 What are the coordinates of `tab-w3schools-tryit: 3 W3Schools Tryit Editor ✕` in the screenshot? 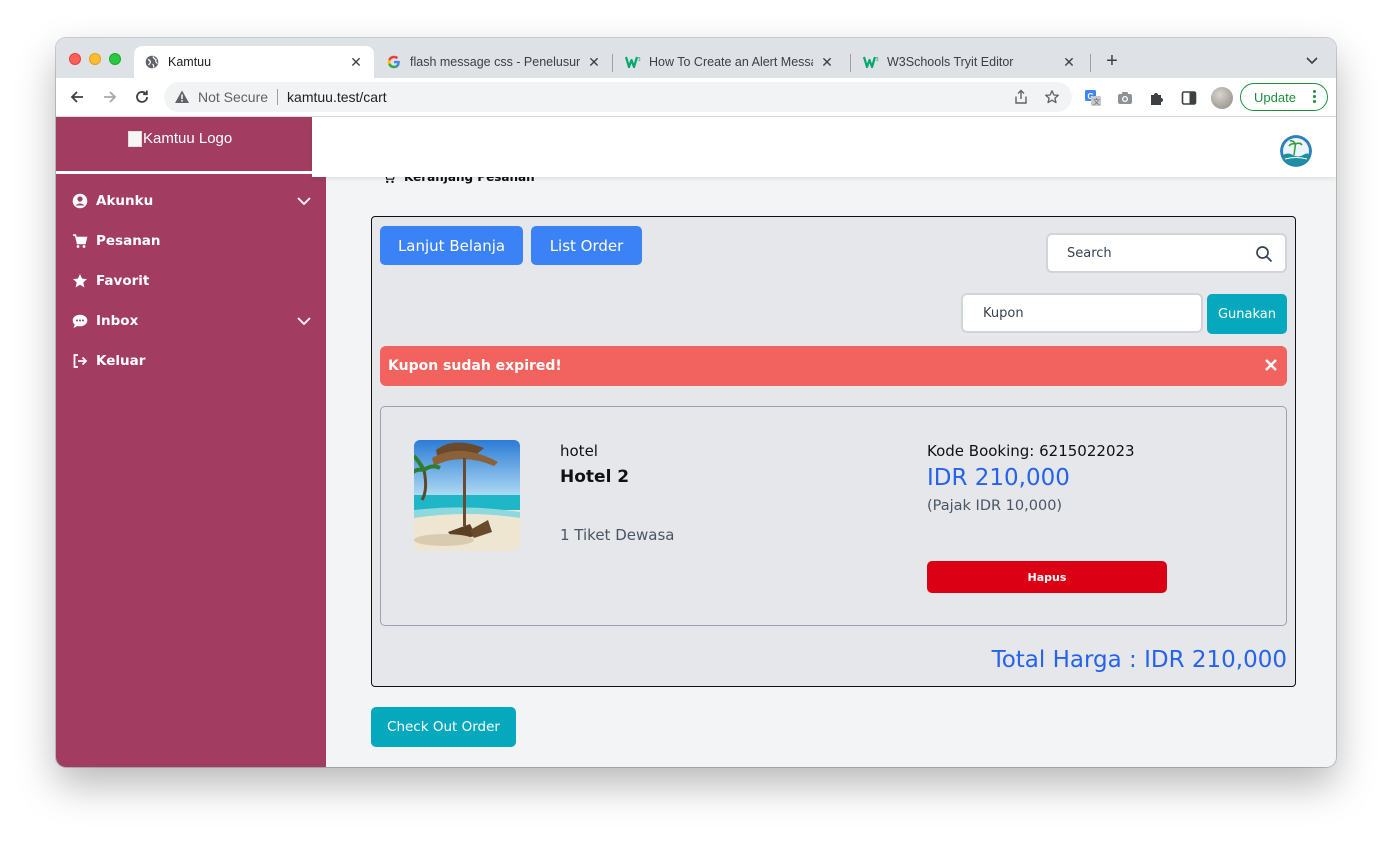 It's located at (970, 62).